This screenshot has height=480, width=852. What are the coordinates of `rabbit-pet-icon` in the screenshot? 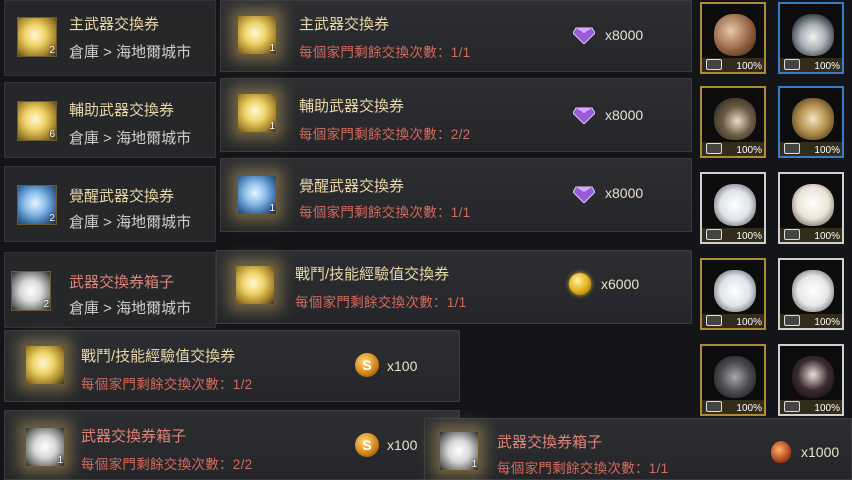 It's located at (813, 291).